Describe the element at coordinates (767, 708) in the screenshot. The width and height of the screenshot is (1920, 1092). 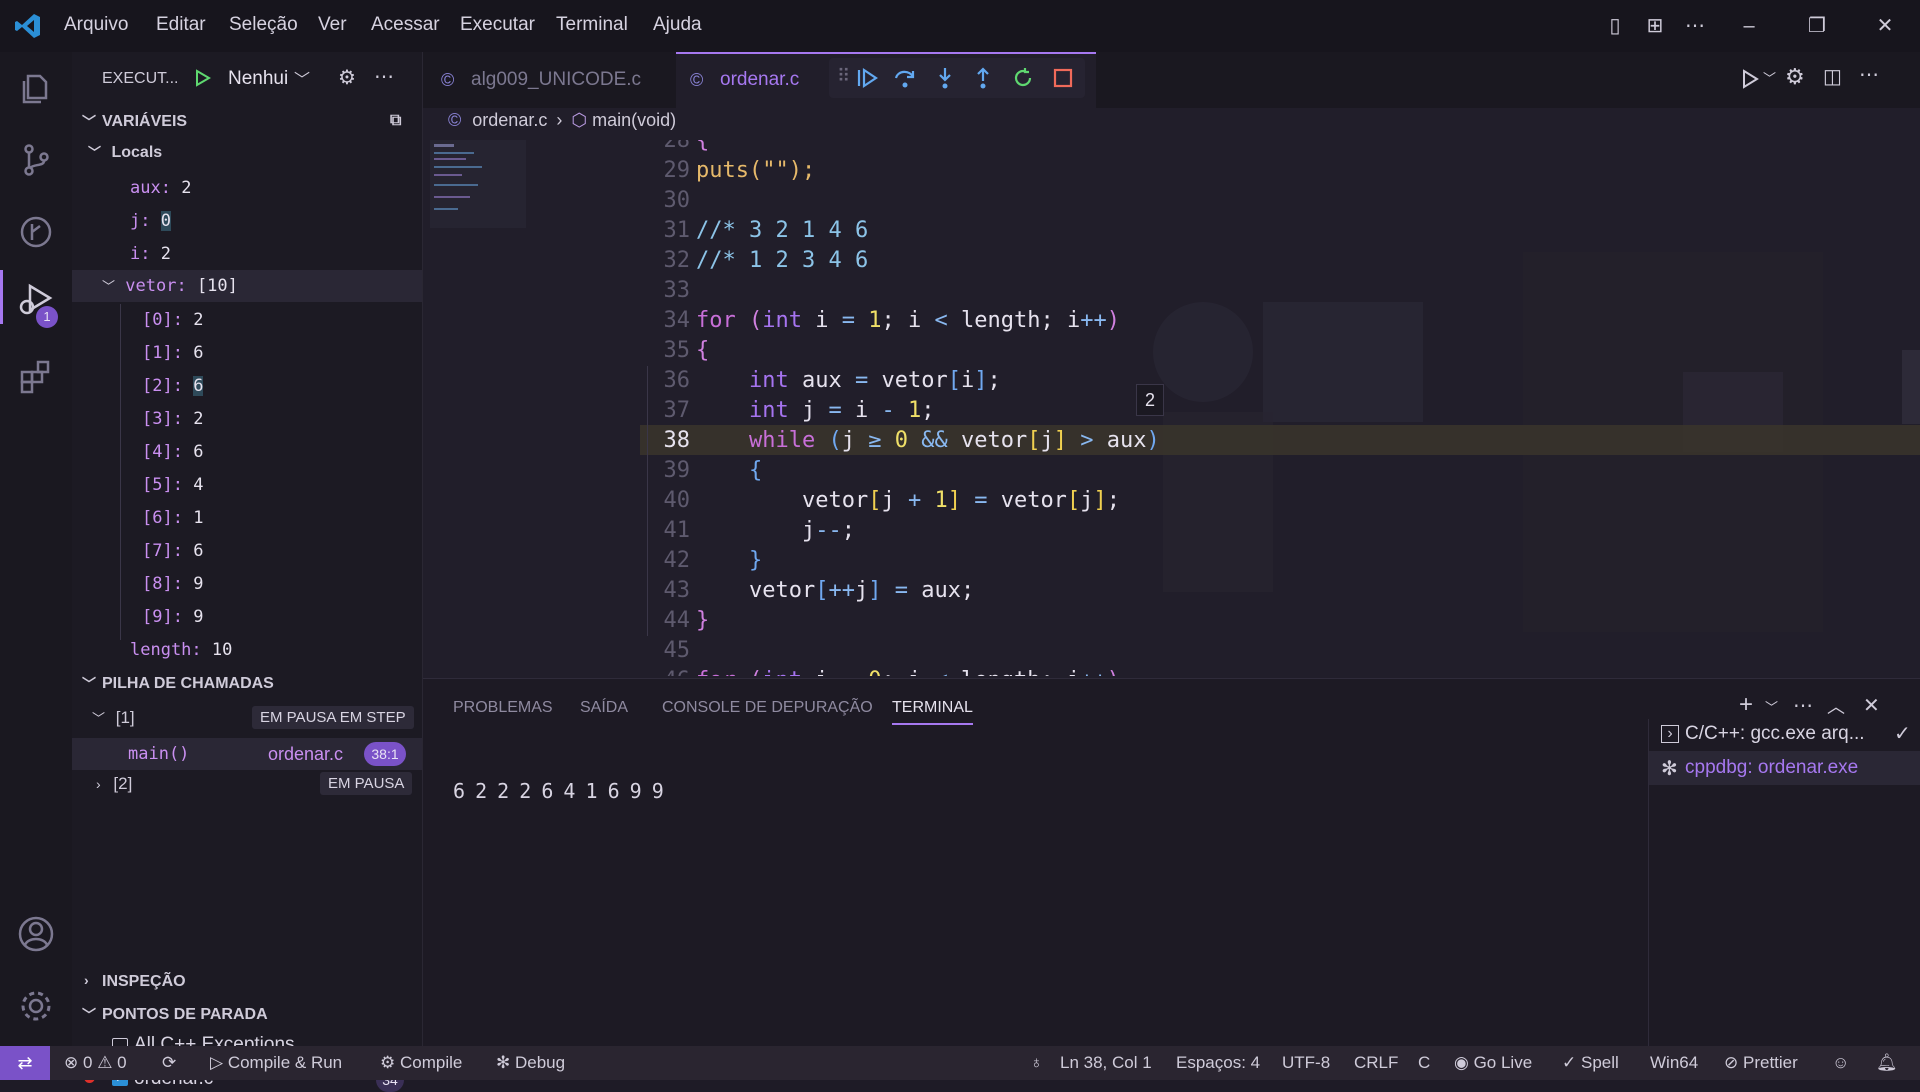
I see `tab-debug-console: CONSOLE DE DEPURAÇÃO` at that location.